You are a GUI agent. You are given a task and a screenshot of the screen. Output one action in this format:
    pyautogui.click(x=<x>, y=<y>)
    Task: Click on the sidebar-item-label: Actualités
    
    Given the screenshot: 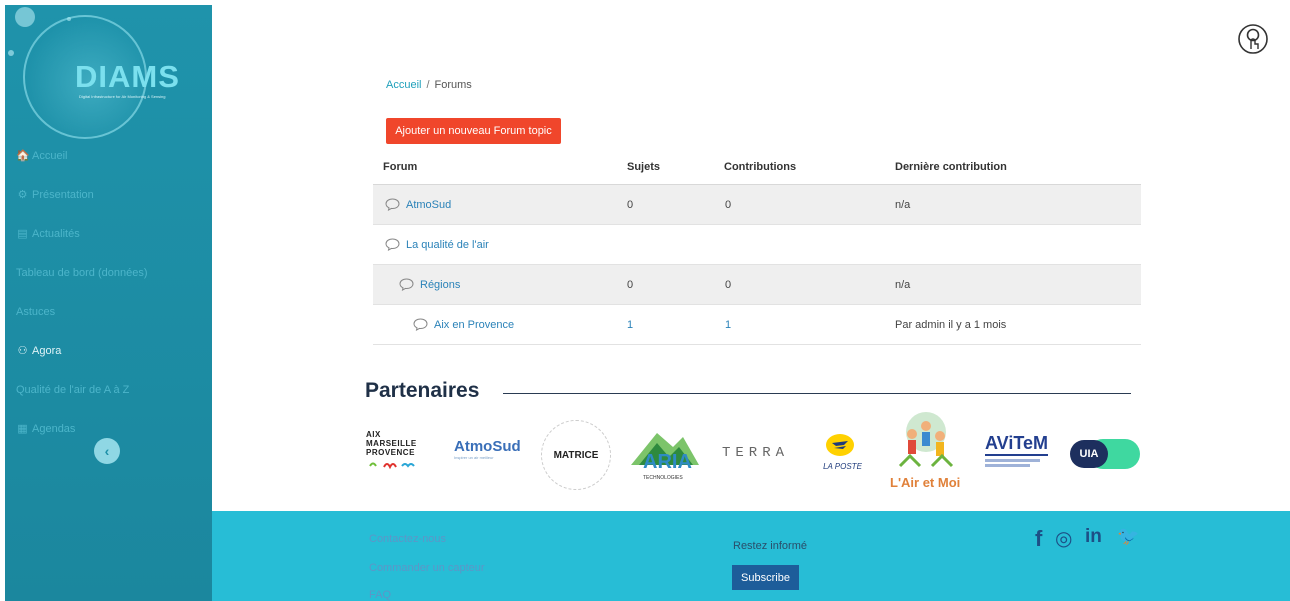 What is the action you would take?
    pyautogui.click(x=56, y=233)
    